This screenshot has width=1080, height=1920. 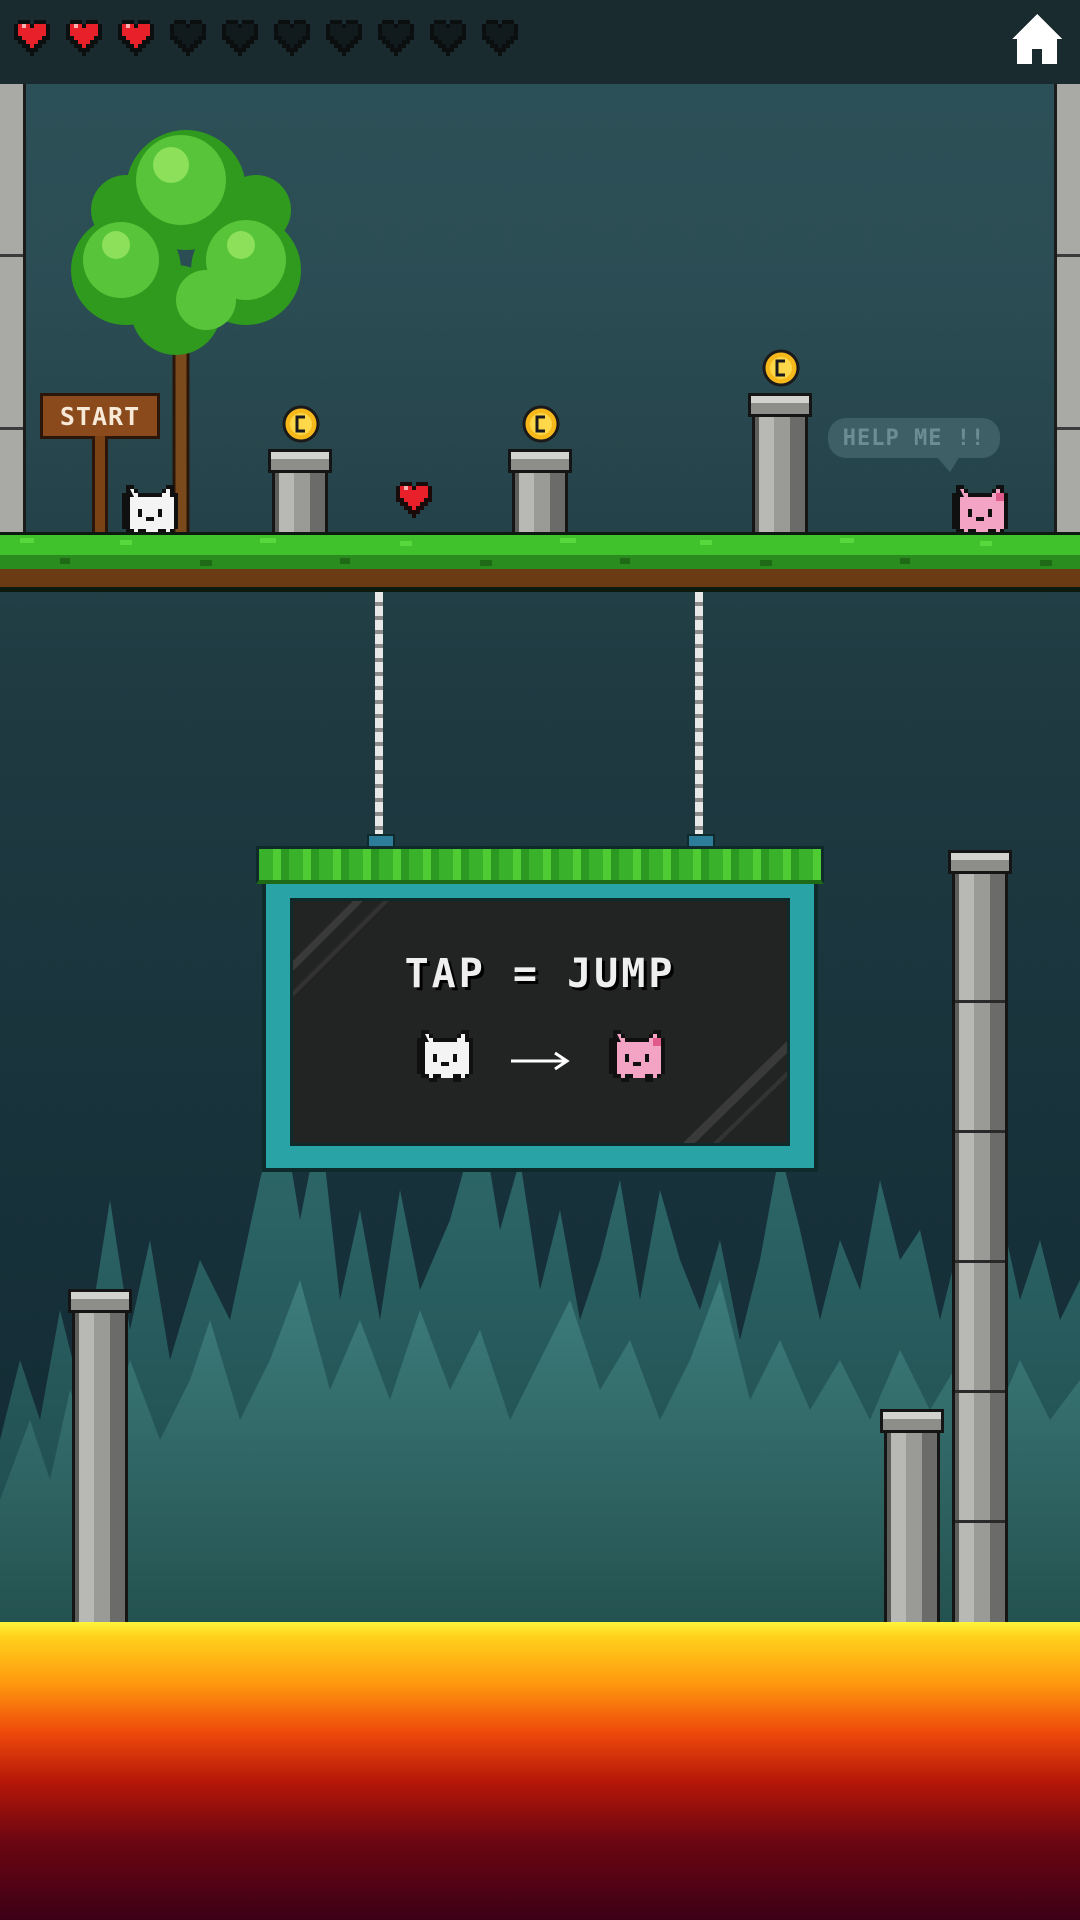 I want to click on help-speech-bubble: HELP ME !!, so click(x=914, y=438).